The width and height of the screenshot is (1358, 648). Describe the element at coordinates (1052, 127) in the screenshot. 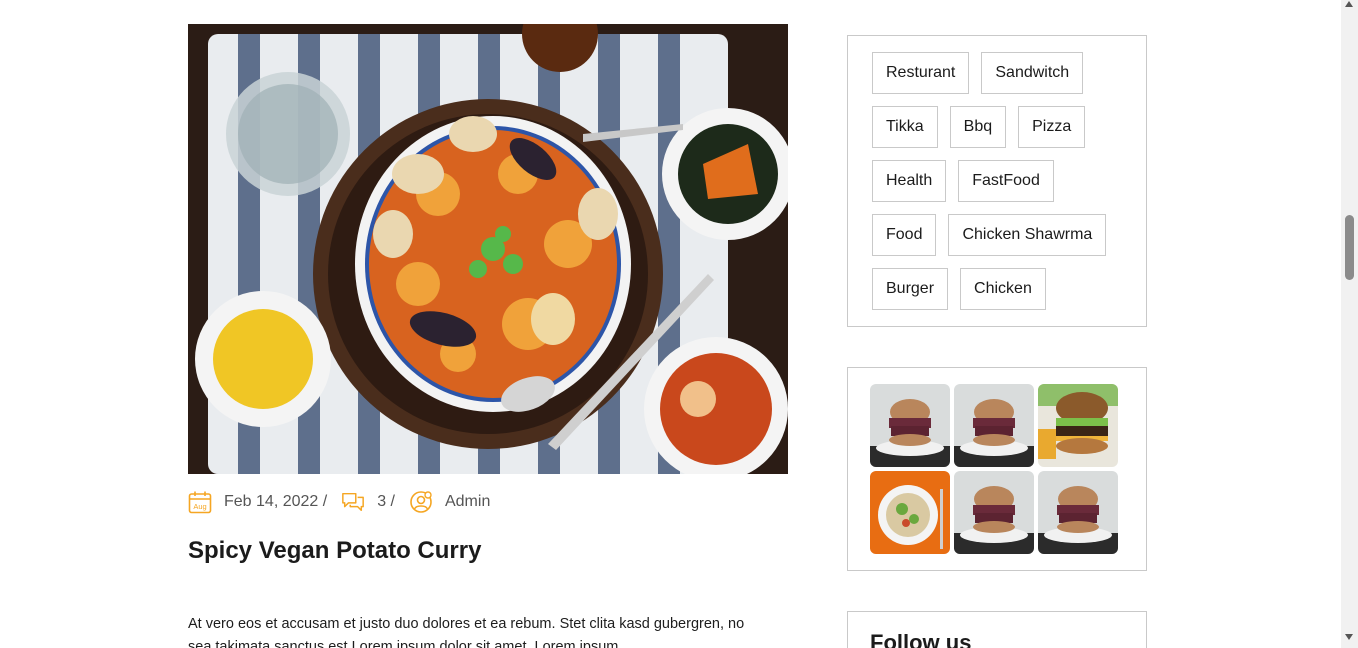

I see `tag-pizza: Pizza` at that location.